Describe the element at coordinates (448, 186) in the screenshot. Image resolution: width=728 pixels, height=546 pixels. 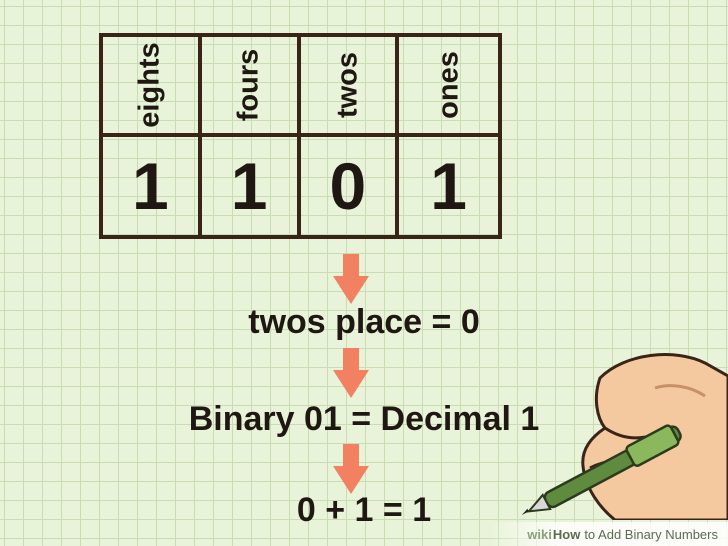
I see `digit-cell-ones: 1` at that location.